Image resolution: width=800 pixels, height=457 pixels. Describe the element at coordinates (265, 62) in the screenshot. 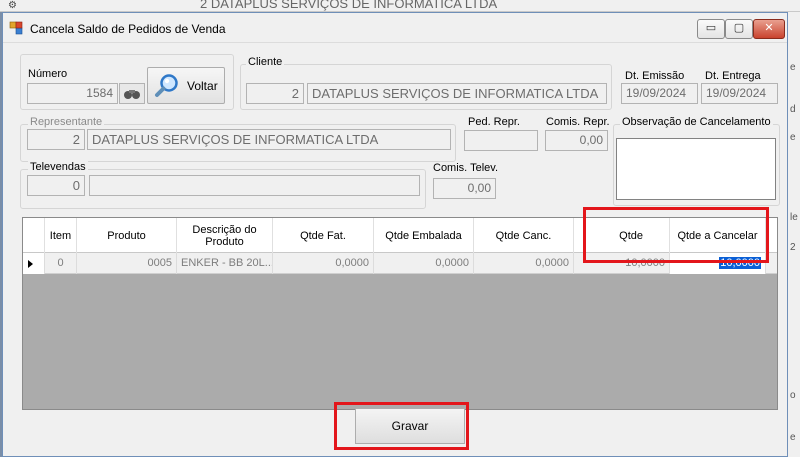

I see `cliente-label: Cliente` at that location.